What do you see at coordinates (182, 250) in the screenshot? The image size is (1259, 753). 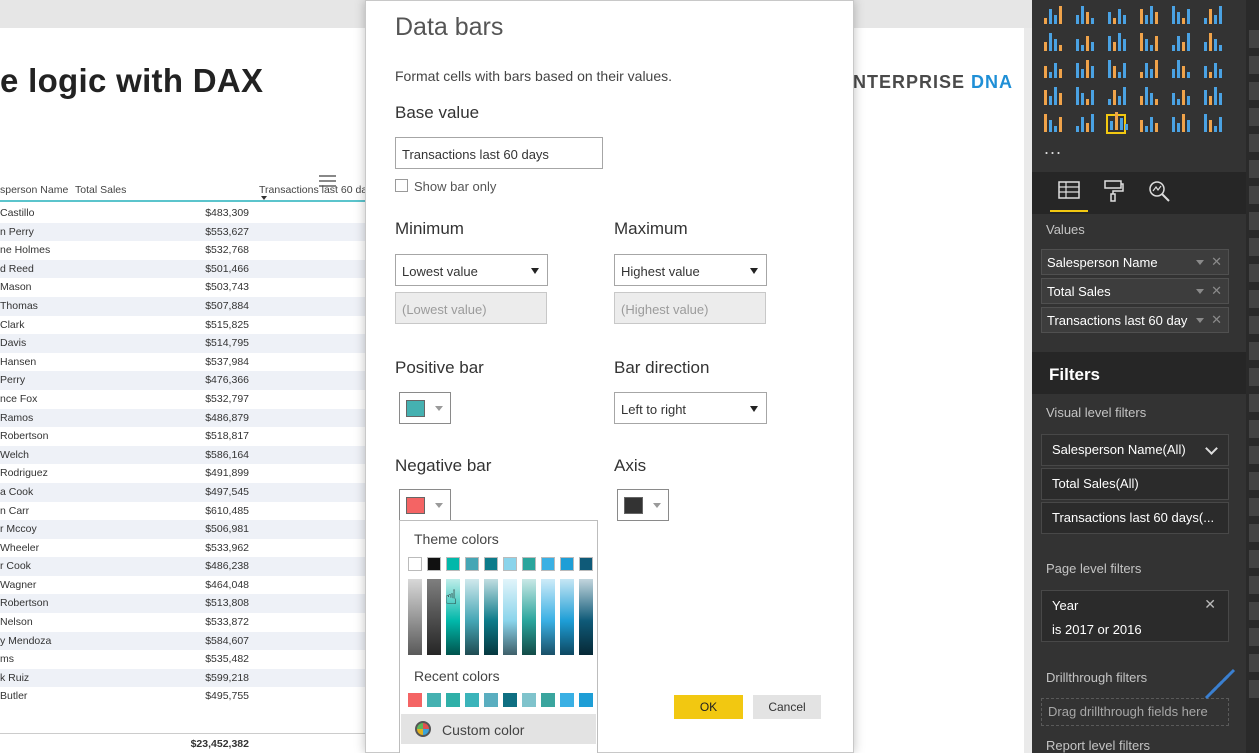 I see `table-row: ne Holmes $532,768` at bounding box center [182, 250].